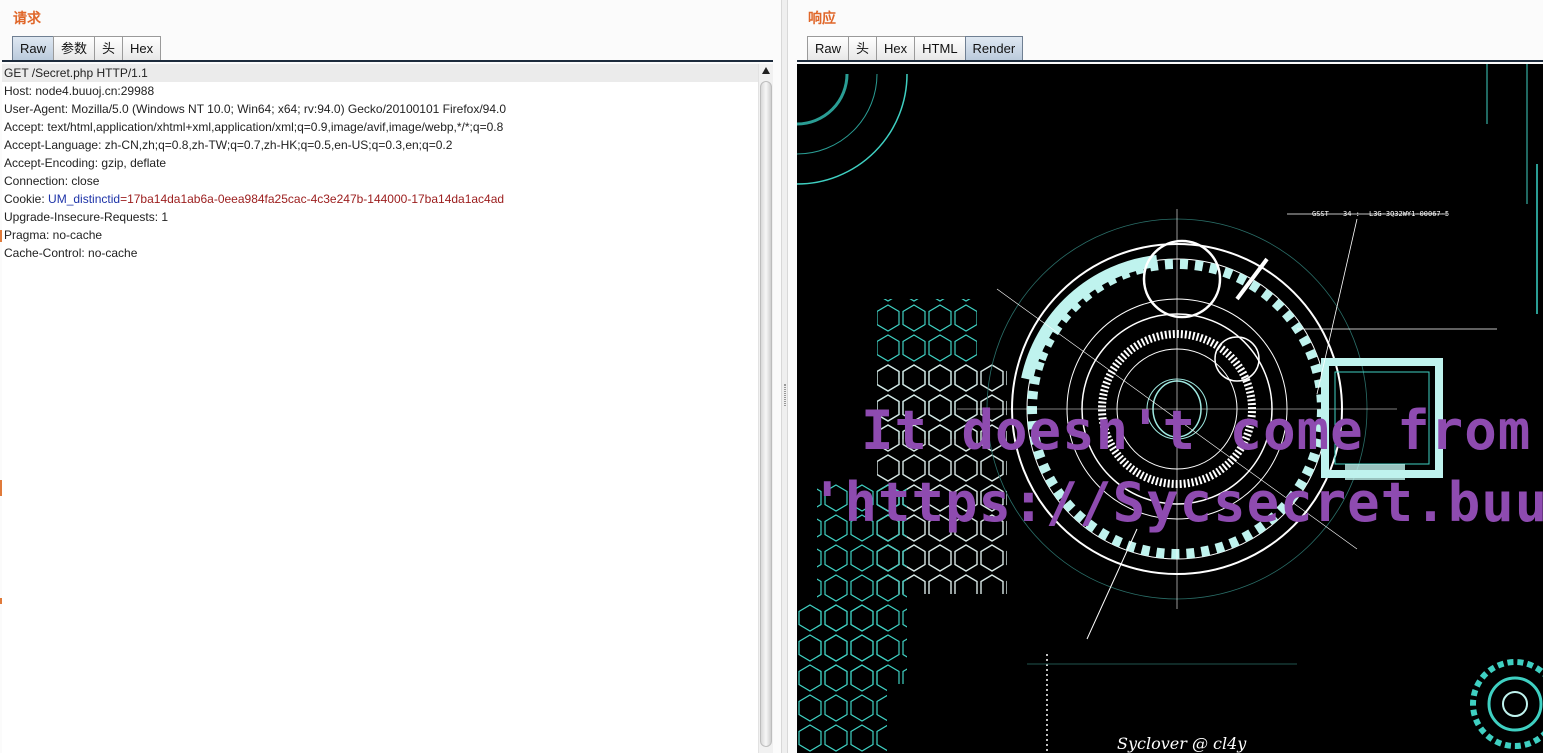 This screenshot has height=753, width=1543. I want to click on triangle-up-icon, so click(766, 70).